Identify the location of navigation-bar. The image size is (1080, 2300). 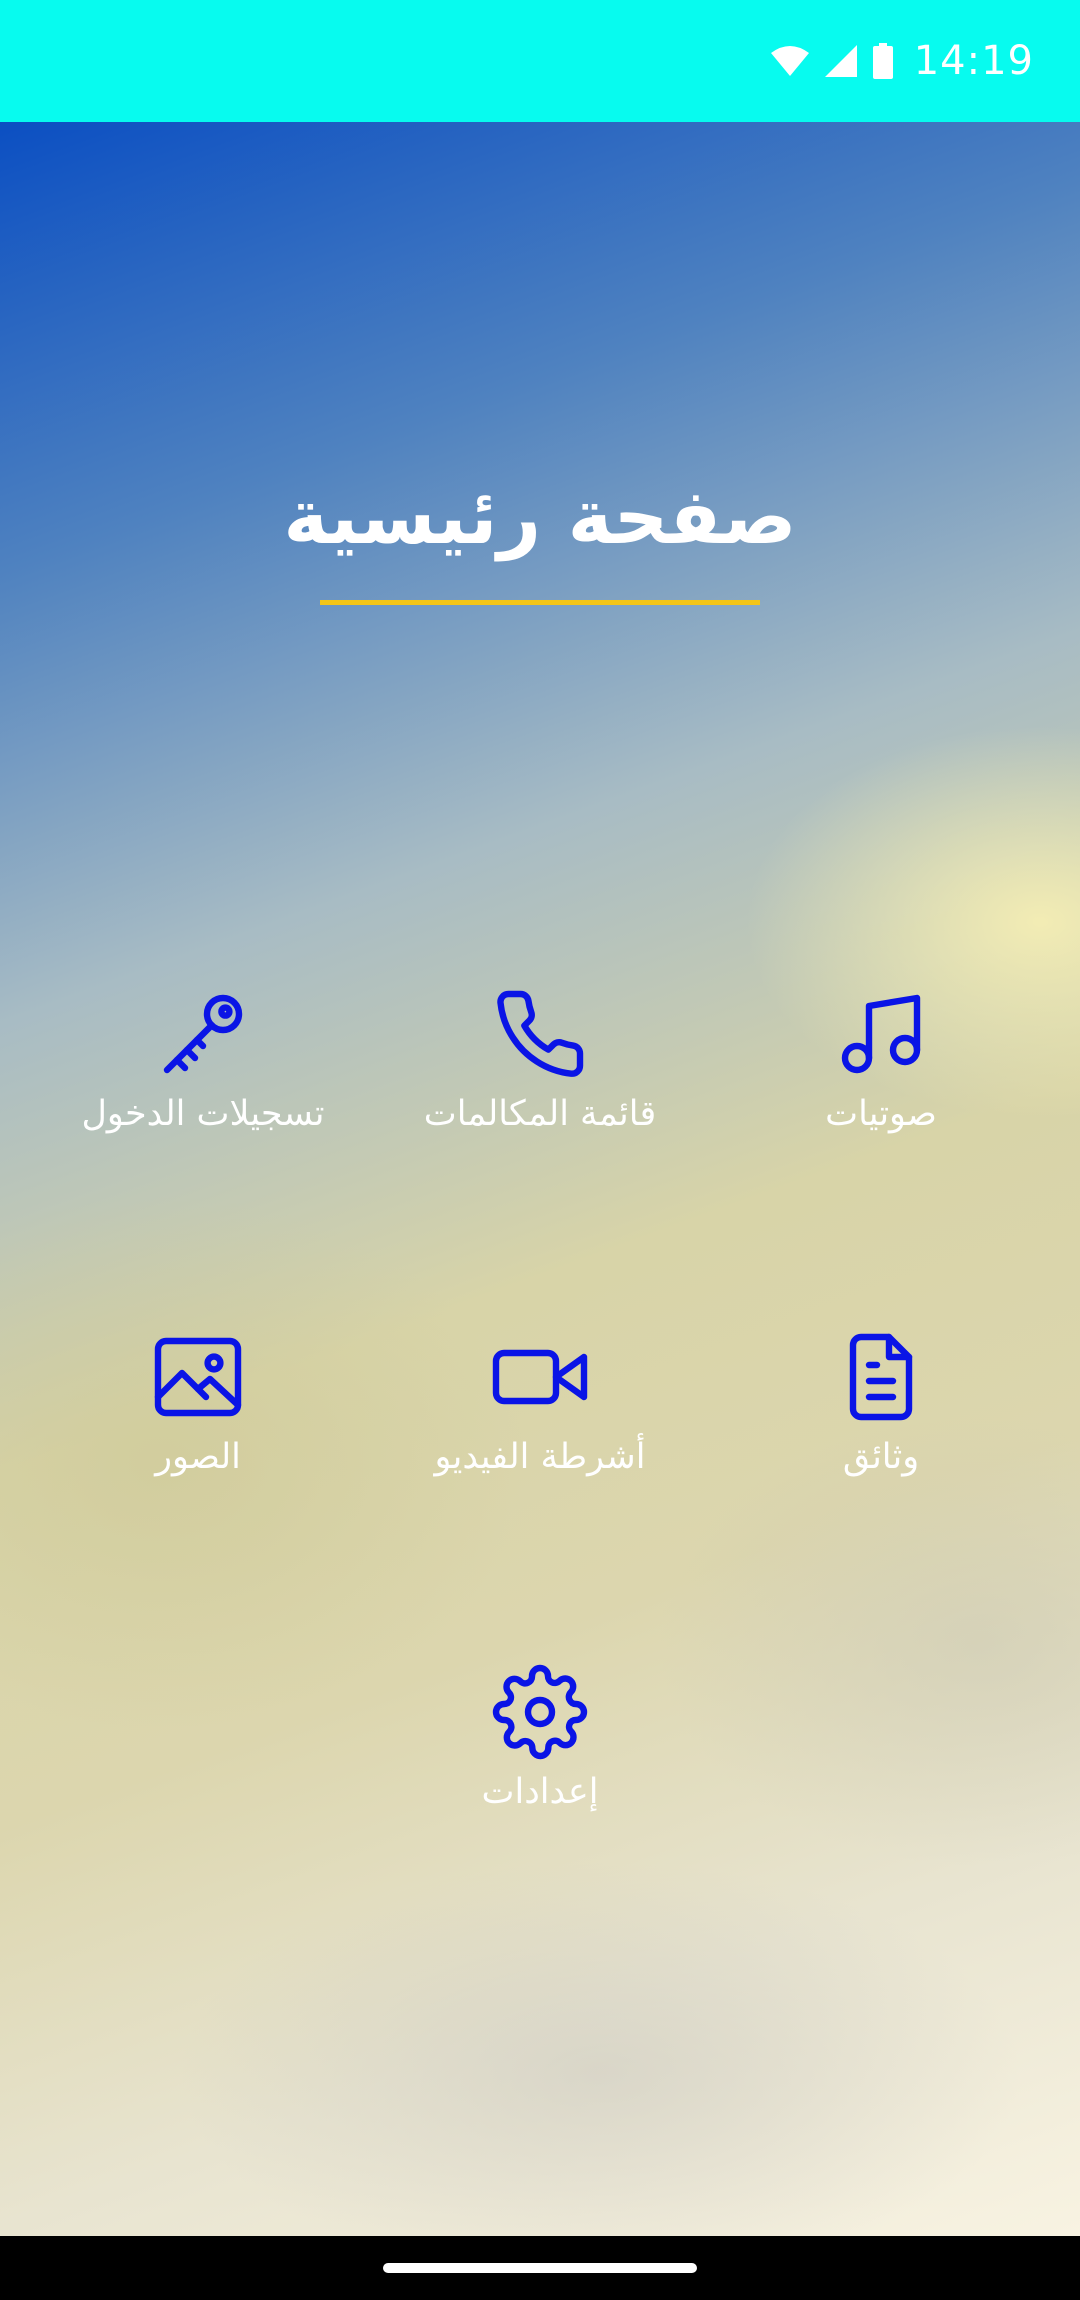
(540, 2268).